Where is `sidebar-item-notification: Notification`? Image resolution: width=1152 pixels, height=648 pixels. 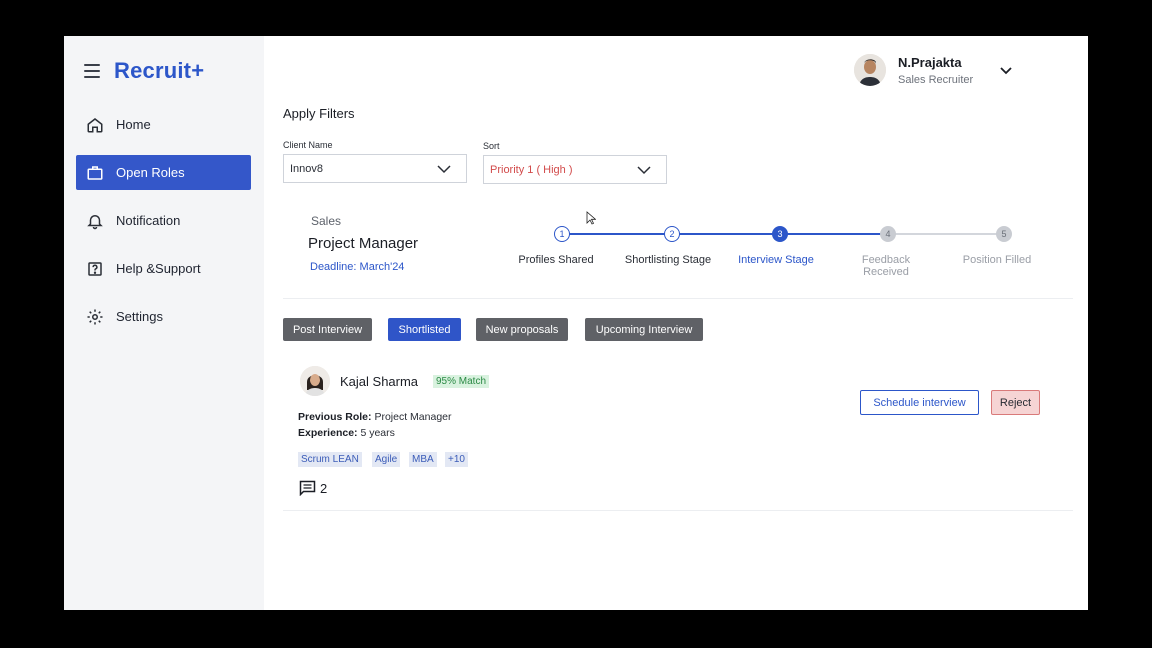
sidebar-item-notification: Notification is located at coordinates (163, 220).